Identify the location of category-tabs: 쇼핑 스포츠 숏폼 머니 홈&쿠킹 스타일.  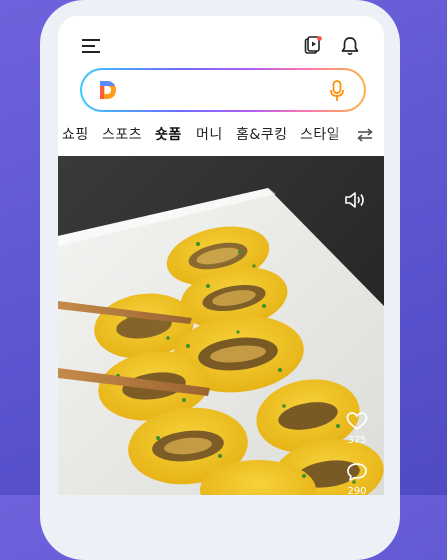
(221, 135).